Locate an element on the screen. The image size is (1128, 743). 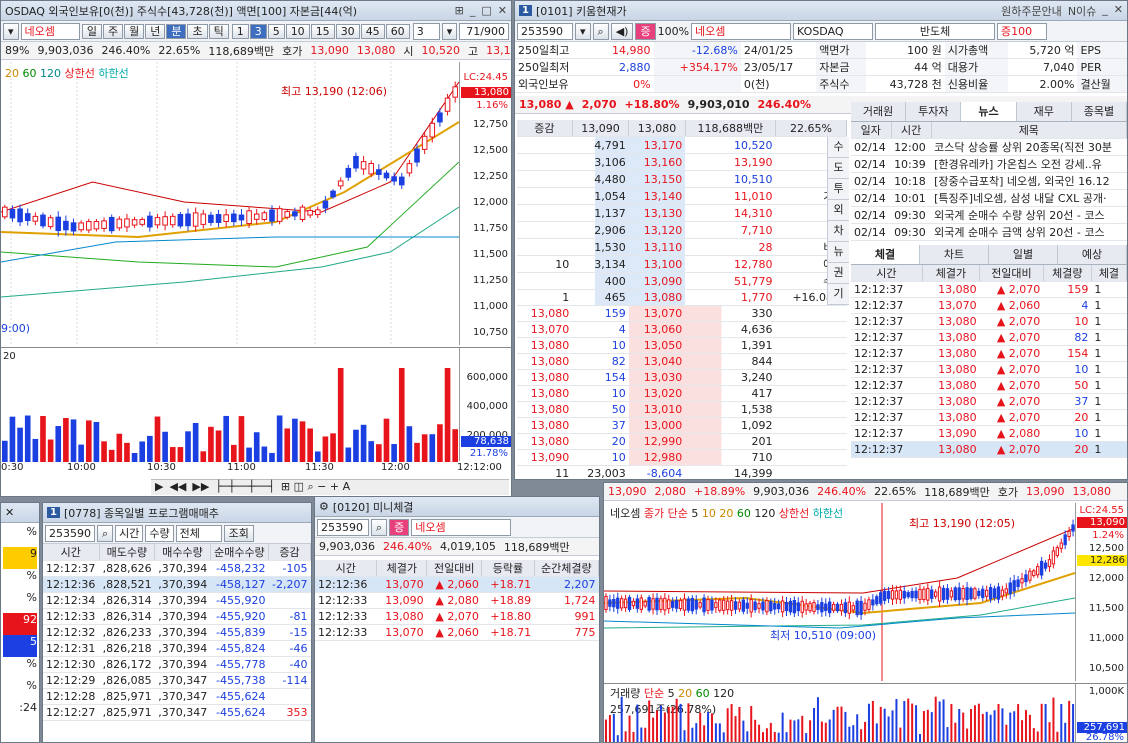
news-row: 02/14 10:39 [한경유레카] 가온칩스 오전 강세..유 is located at coordinates (989, 164).